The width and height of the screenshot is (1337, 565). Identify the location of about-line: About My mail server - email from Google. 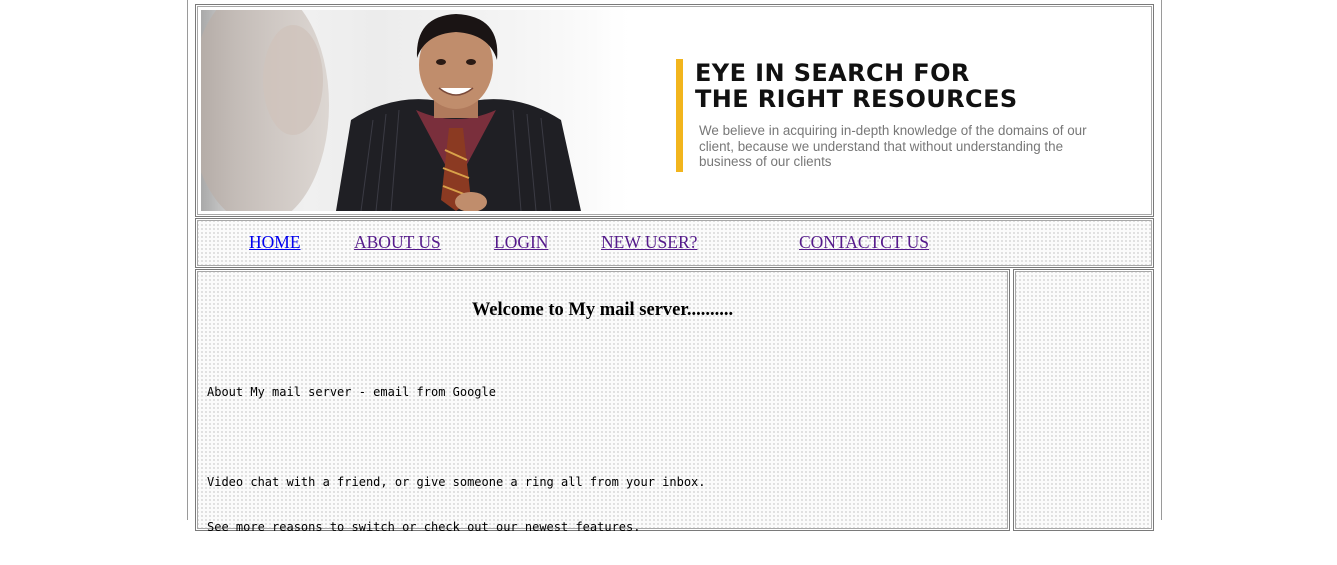
(351, 392).